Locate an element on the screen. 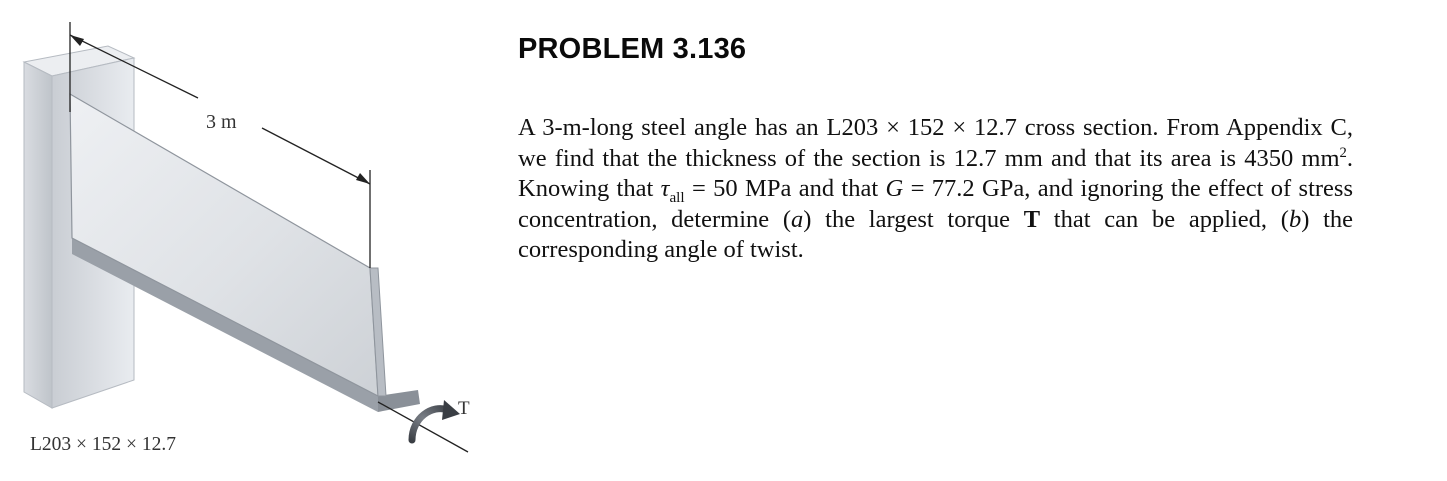 The height and width of the screenshot is (481, 1447). section-designation: L203 × 152 × 12.7 is located at coordinates (921, 127).